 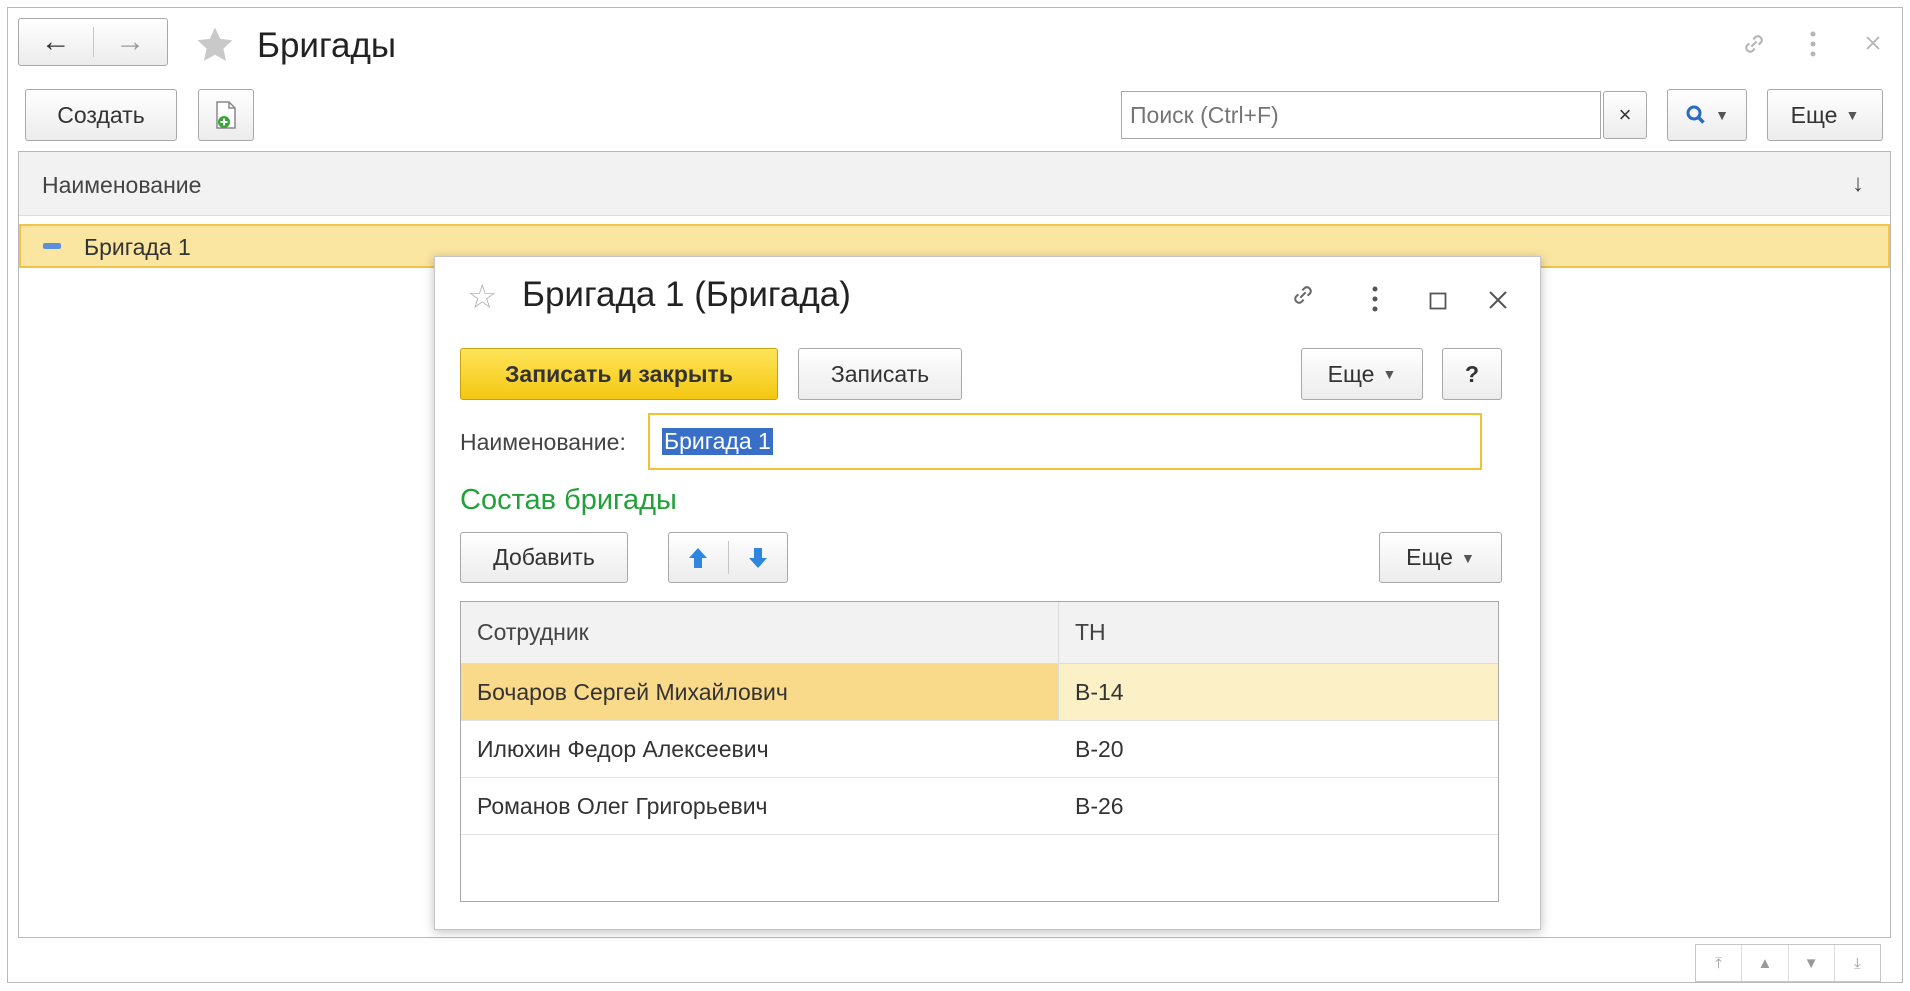 I want to click on table-more-button: Еще ▼, so click(x=1440, y=557).